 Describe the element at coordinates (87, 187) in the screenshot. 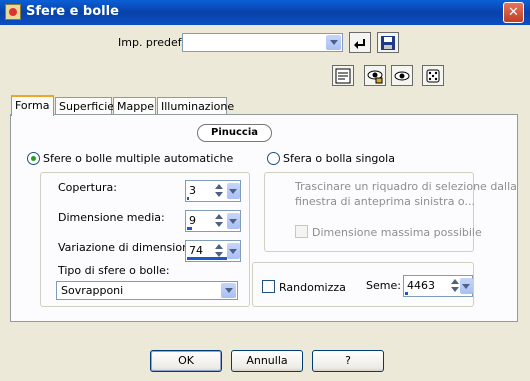

I see `coverage-label: Copertura:` at that location.